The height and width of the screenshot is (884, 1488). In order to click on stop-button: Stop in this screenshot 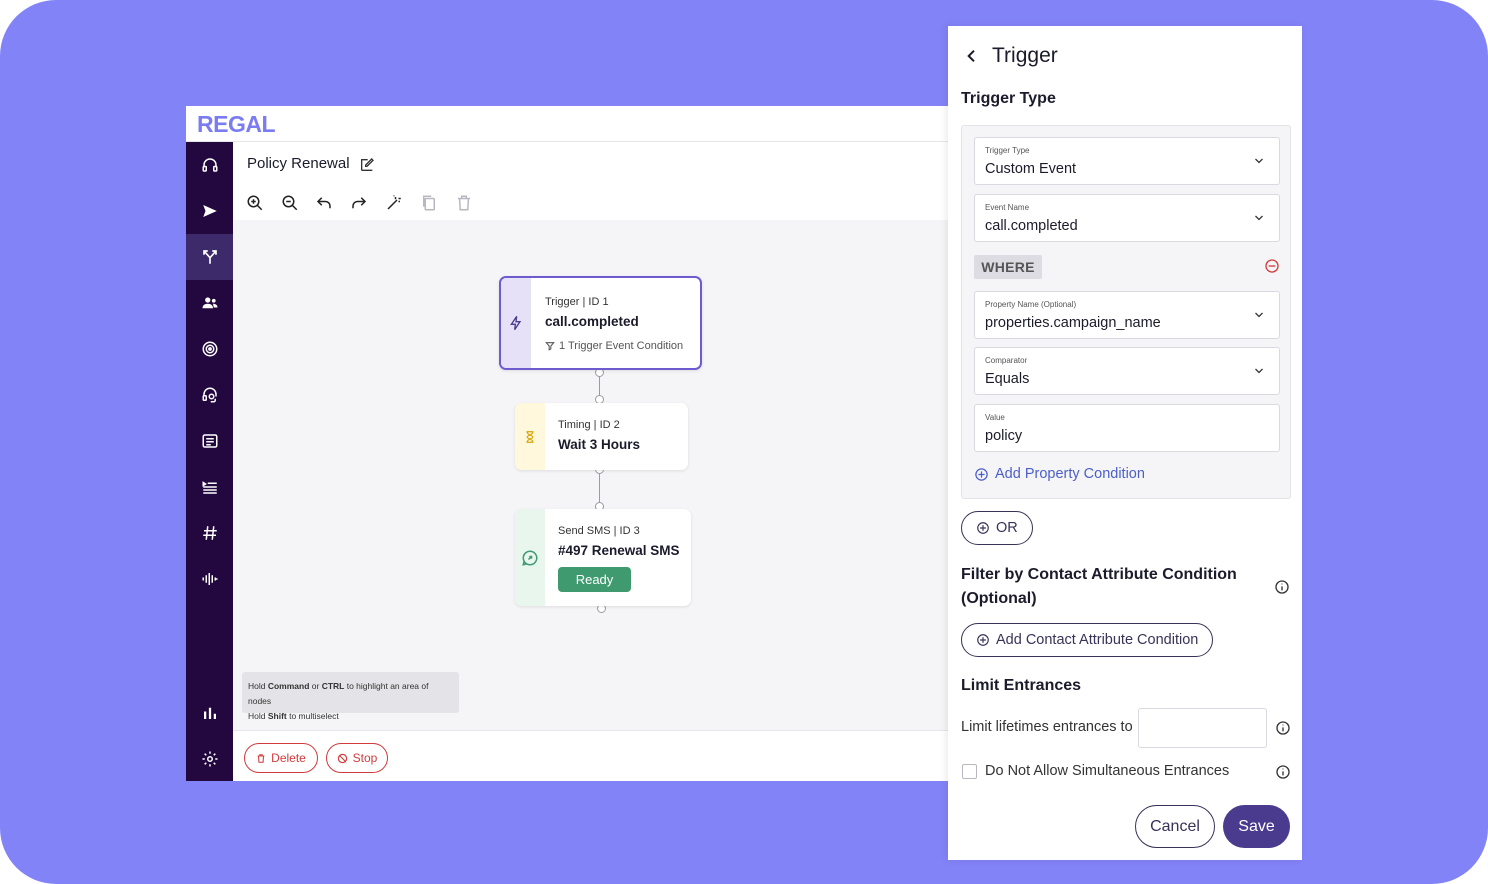, I will do `click(357, 758)`.